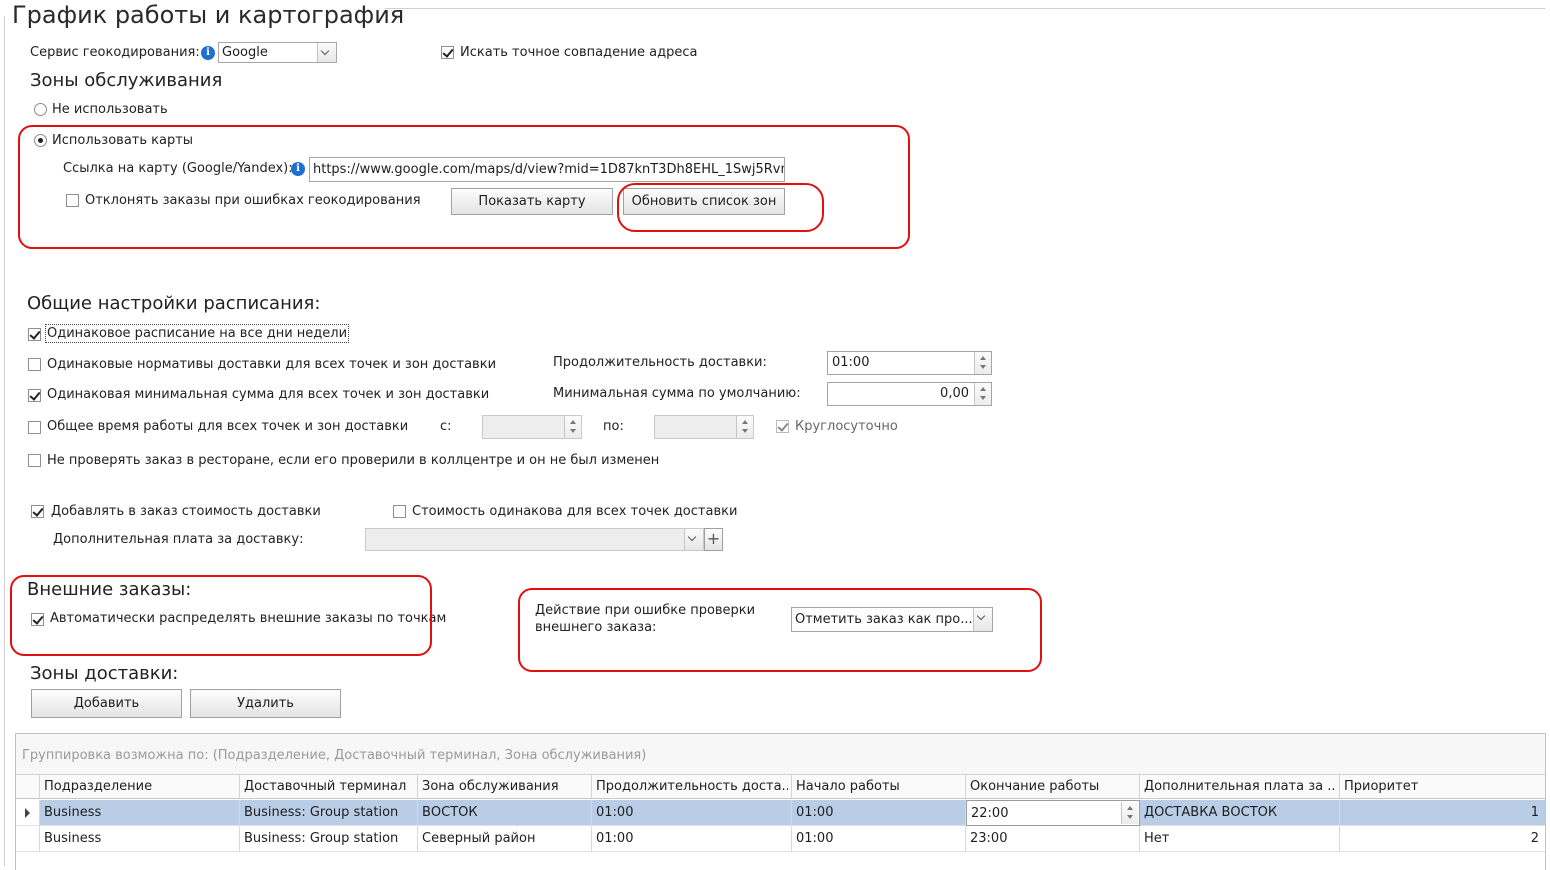 The width and height of the screenshot is (1550, 870). I want to click on table-cell: ВОСТОК, so click(505, 813).